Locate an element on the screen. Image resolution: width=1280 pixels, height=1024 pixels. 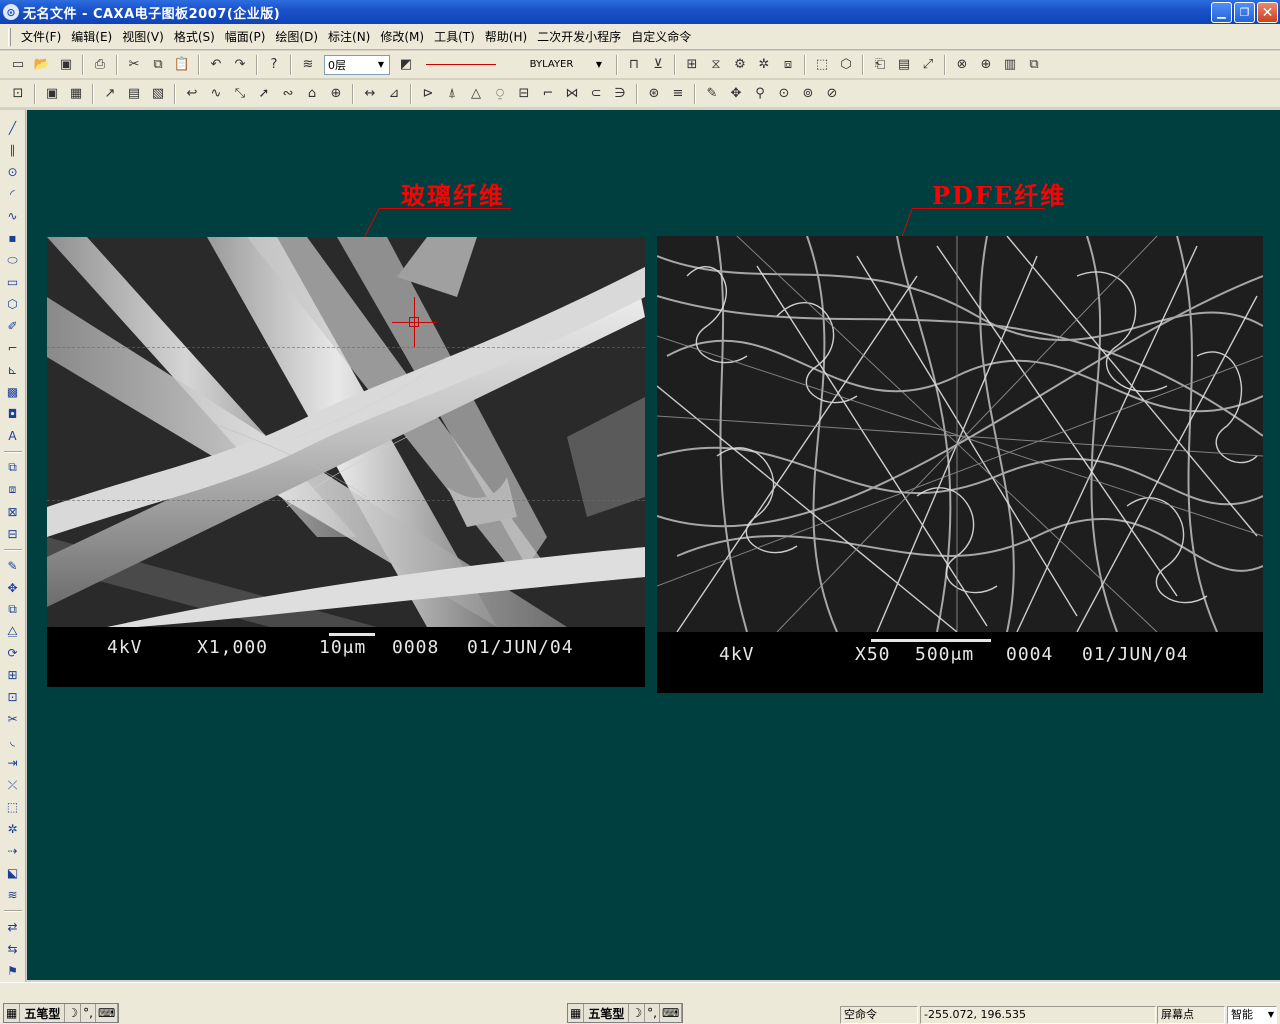
copy-select-icon: ⧉ is located at coordinates (13, 609).